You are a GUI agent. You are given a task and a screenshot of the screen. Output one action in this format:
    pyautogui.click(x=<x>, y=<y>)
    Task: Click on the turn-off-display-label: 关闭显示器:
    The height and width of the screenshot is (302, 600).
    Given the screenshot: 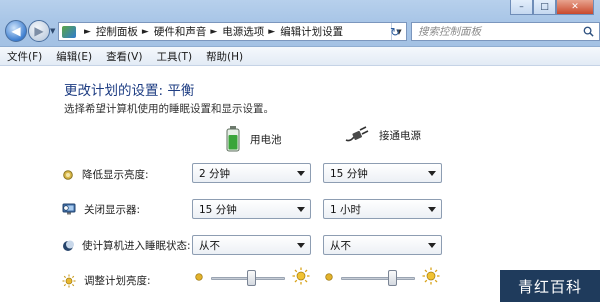 What is the action you would take?
    pyautogui.click(x=112, y=210)
    